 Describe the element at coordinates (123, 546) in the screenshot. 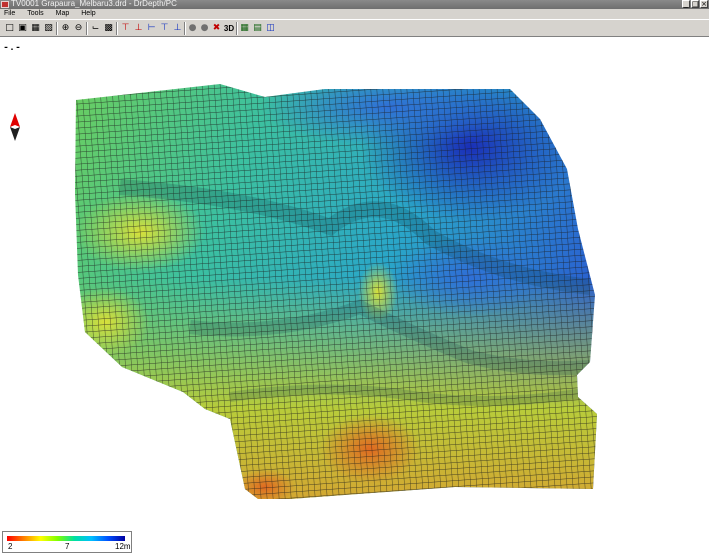

I see `legend-max-label: 12m` at that location.